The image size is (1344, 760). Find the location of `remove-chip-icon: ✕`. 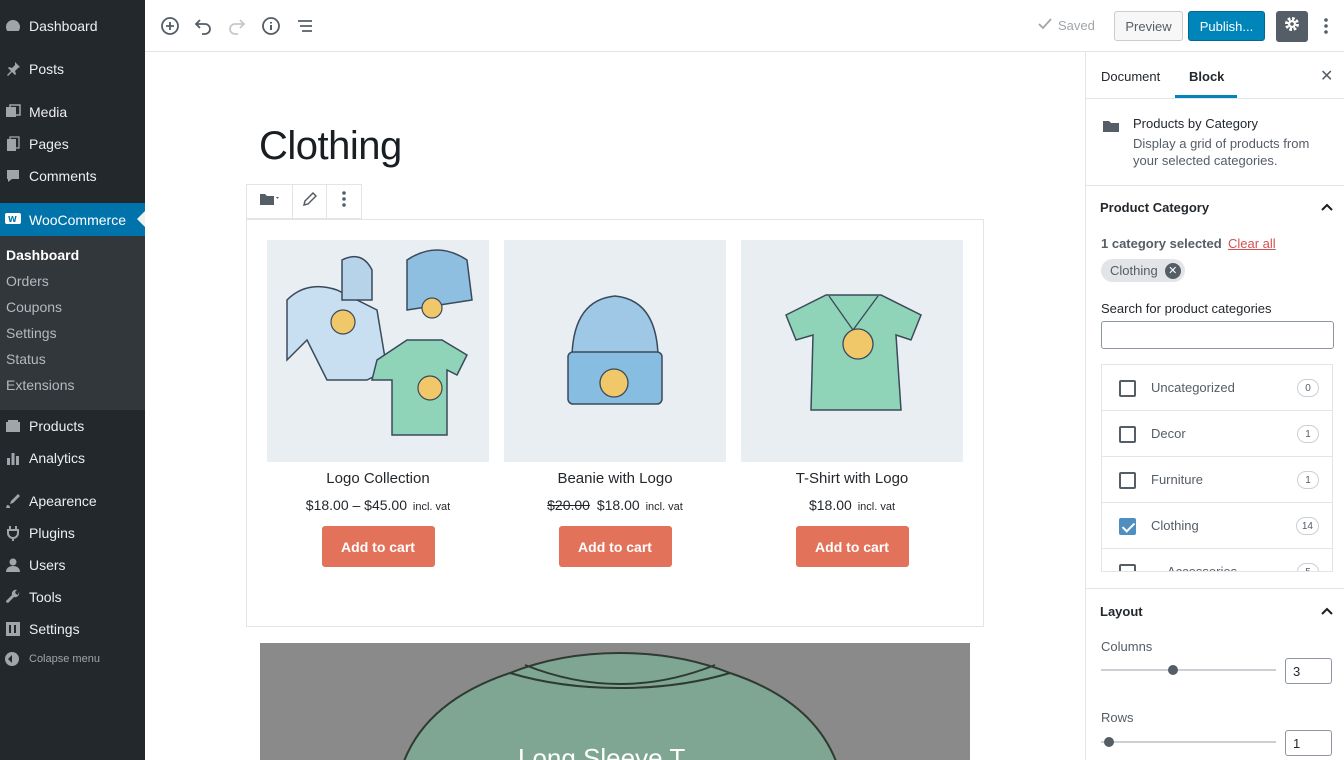

remove-chip-icon: ✕ is located at coordinates (1172, 270).